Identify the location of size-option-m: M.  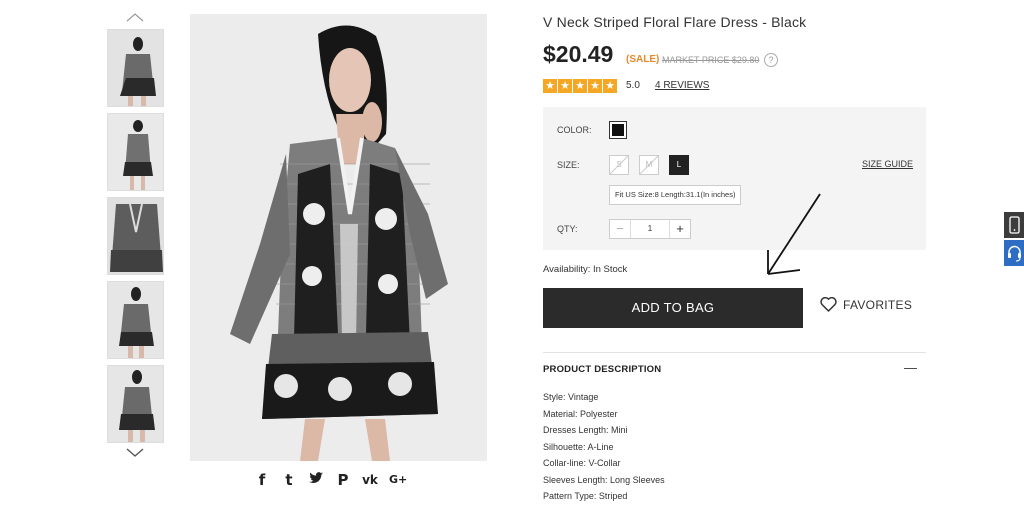
(649, 165).